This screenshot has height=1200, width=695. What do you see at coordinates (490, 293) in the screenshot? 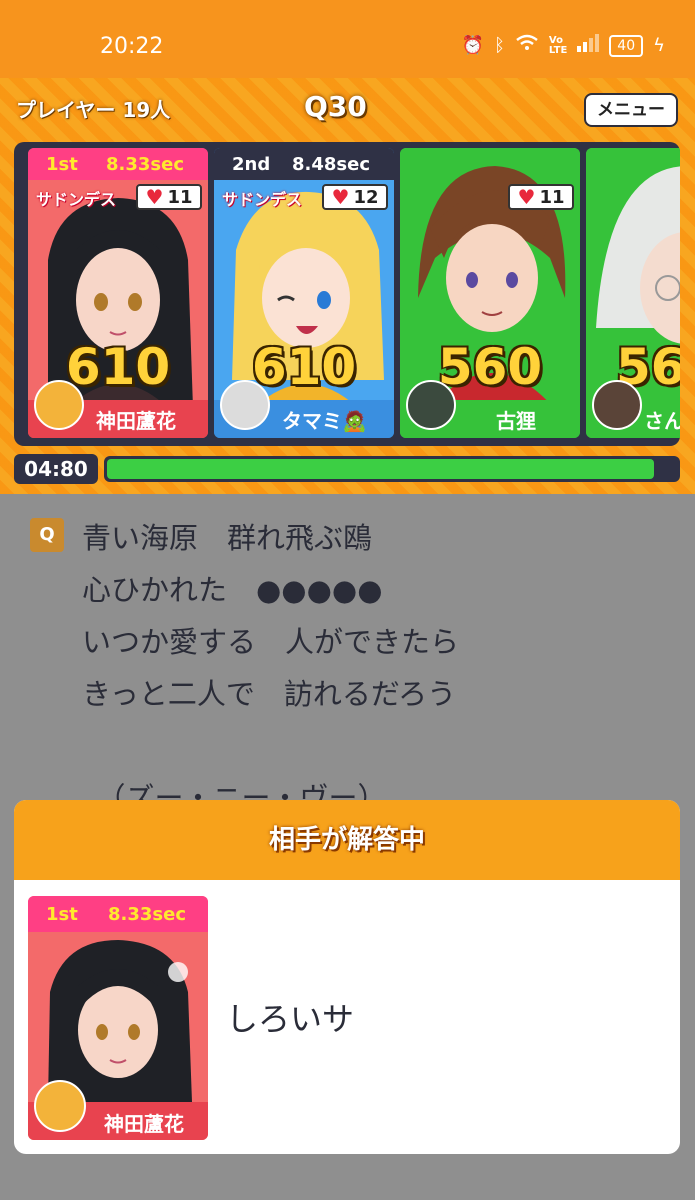
I see `player-card: ♥ 11 560 古狸` at bounding box center [490, 293].